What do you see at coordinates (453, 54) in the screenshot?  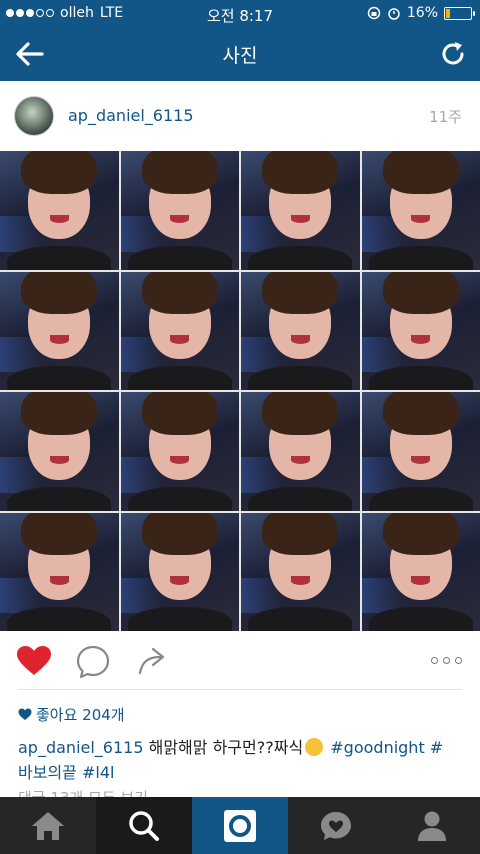 I see `refresh-icon` at bounding box center [453, 54].